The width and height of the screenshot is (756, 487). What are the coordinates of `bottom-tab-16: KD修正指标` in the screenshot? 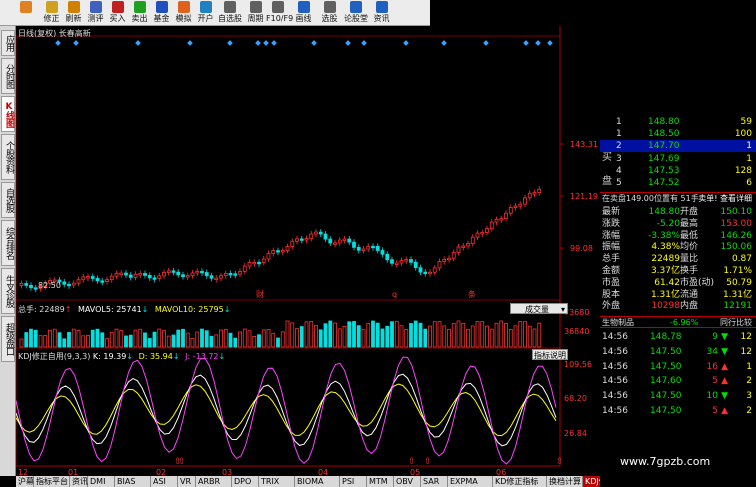 It's located at (520, 481).